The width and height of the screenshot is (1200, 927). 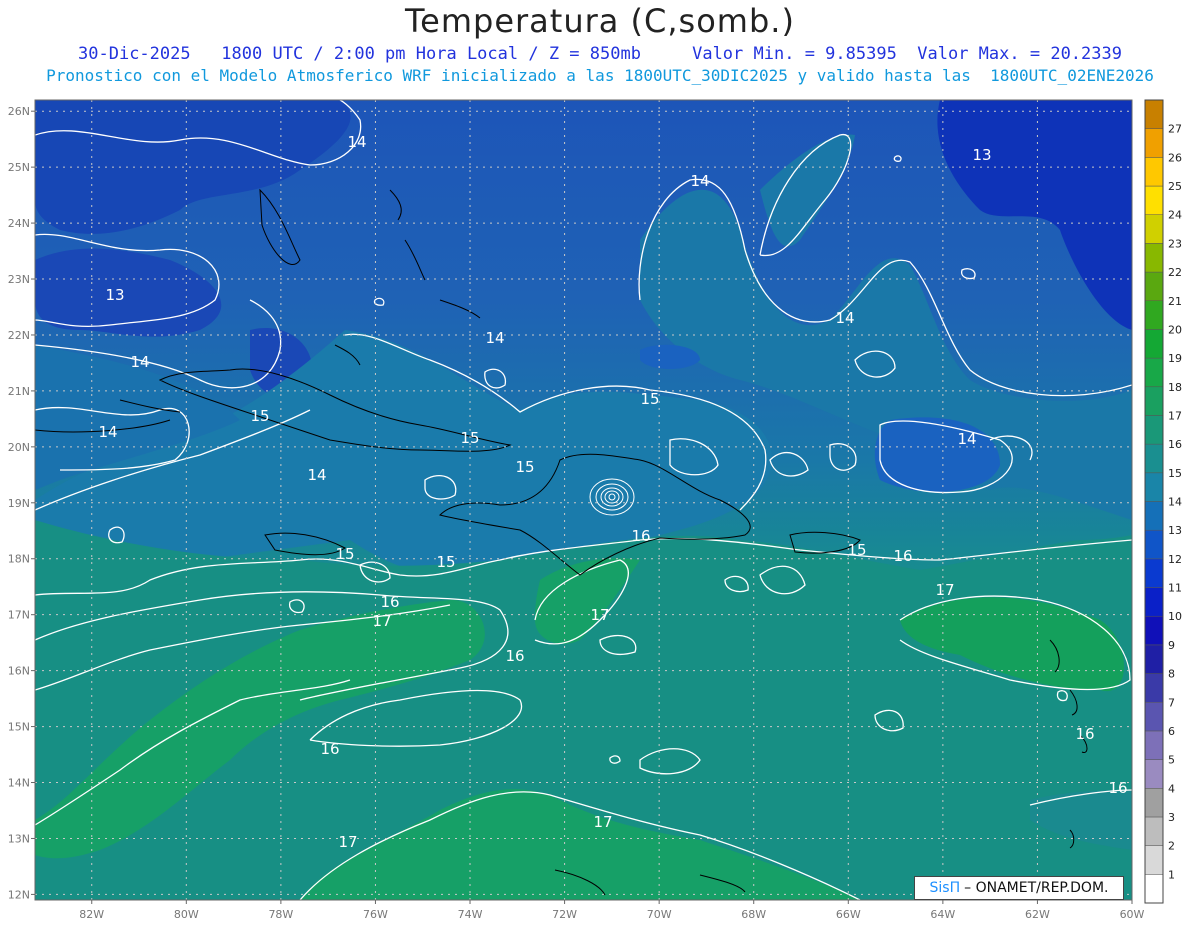 What do you see at coordinates (19, 279) in the screenshot?
I see `lat-label: 23N` at bounding box center [19, 279].